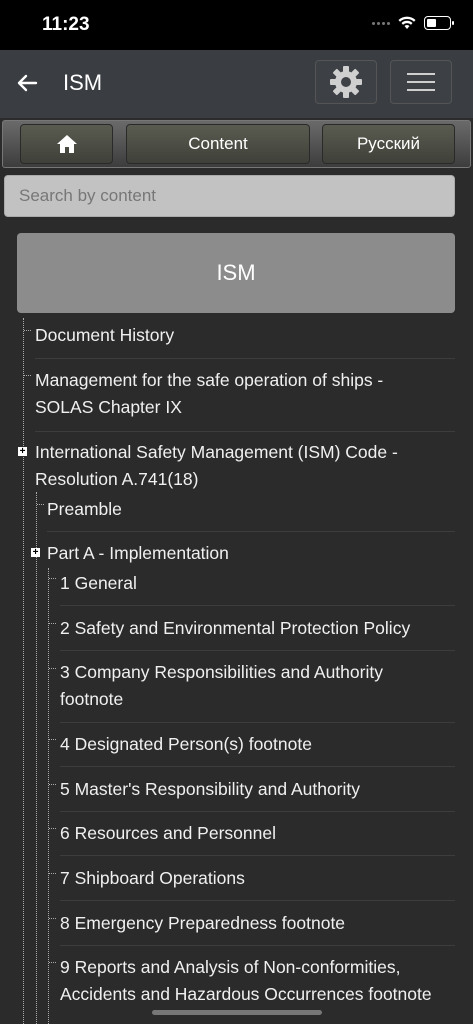 The width and height of the screenshot is (473, 1024). I want to click on home-indicator, so click(237, 1012).